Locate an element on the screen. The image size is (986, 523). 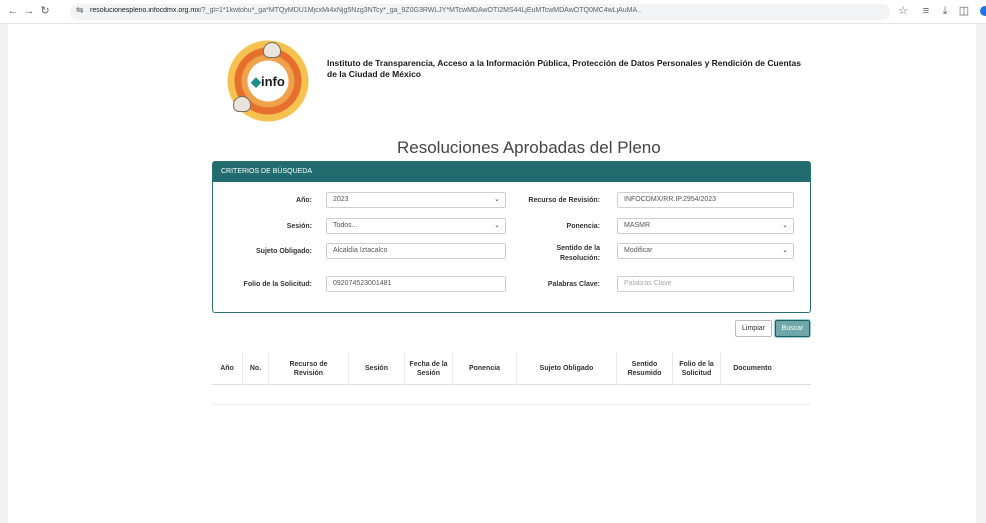
reading-list-icon: ≡ is located at coordinates (926, 11).